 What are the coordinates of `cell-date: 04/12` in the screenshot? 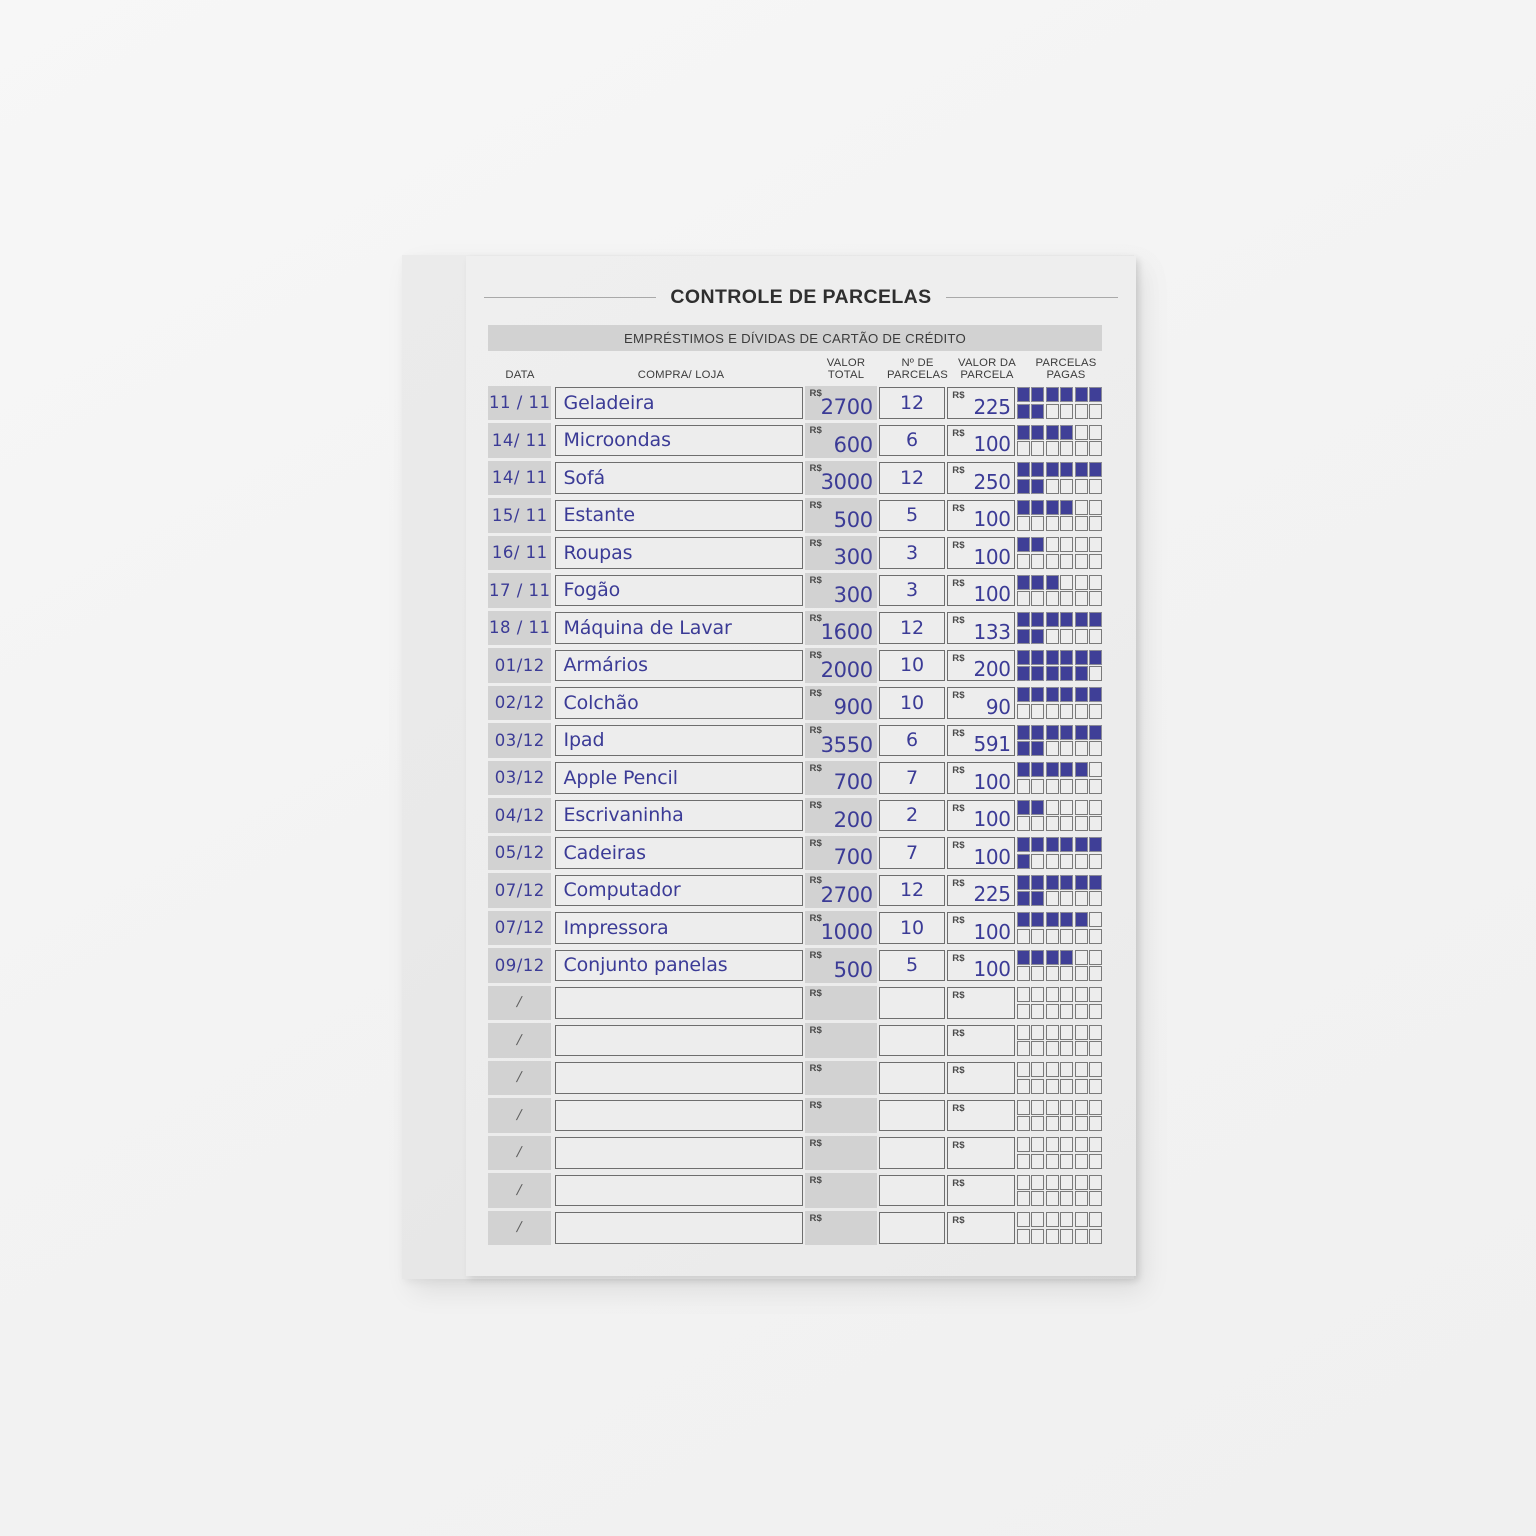 It's located at (520, 815).